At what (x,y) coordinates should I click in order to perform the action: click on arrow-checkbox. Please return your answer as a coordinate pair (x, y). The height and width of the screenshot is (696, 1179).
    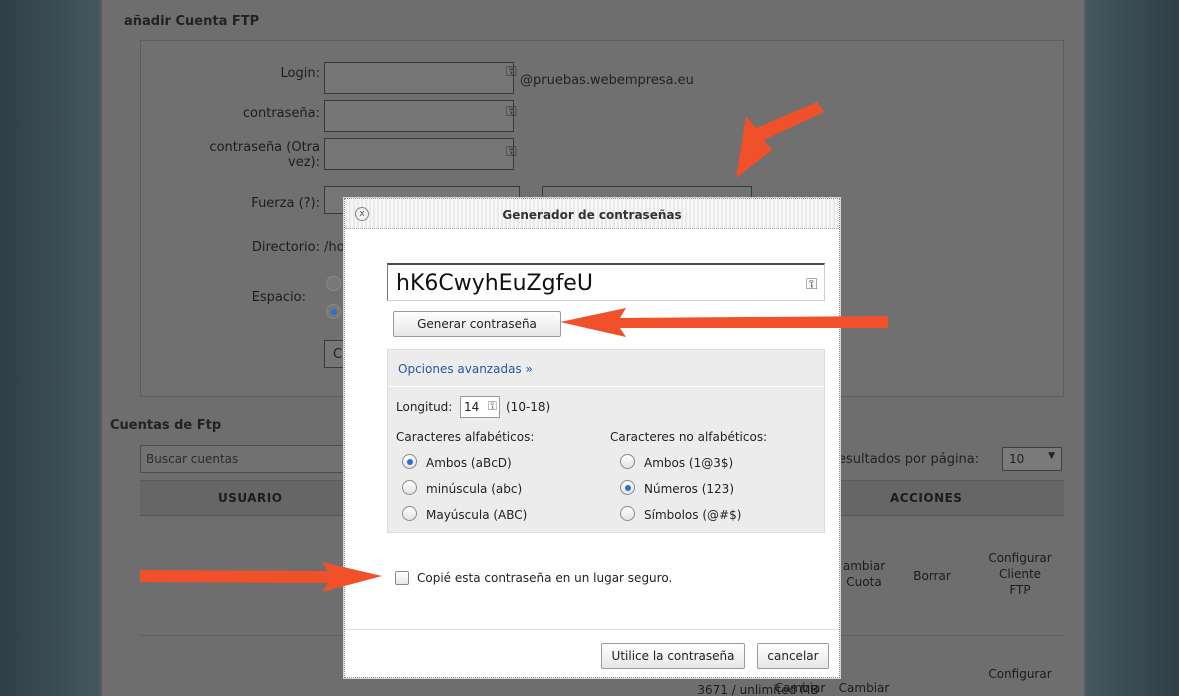
    Looking at the image, I should click on (261, 577).